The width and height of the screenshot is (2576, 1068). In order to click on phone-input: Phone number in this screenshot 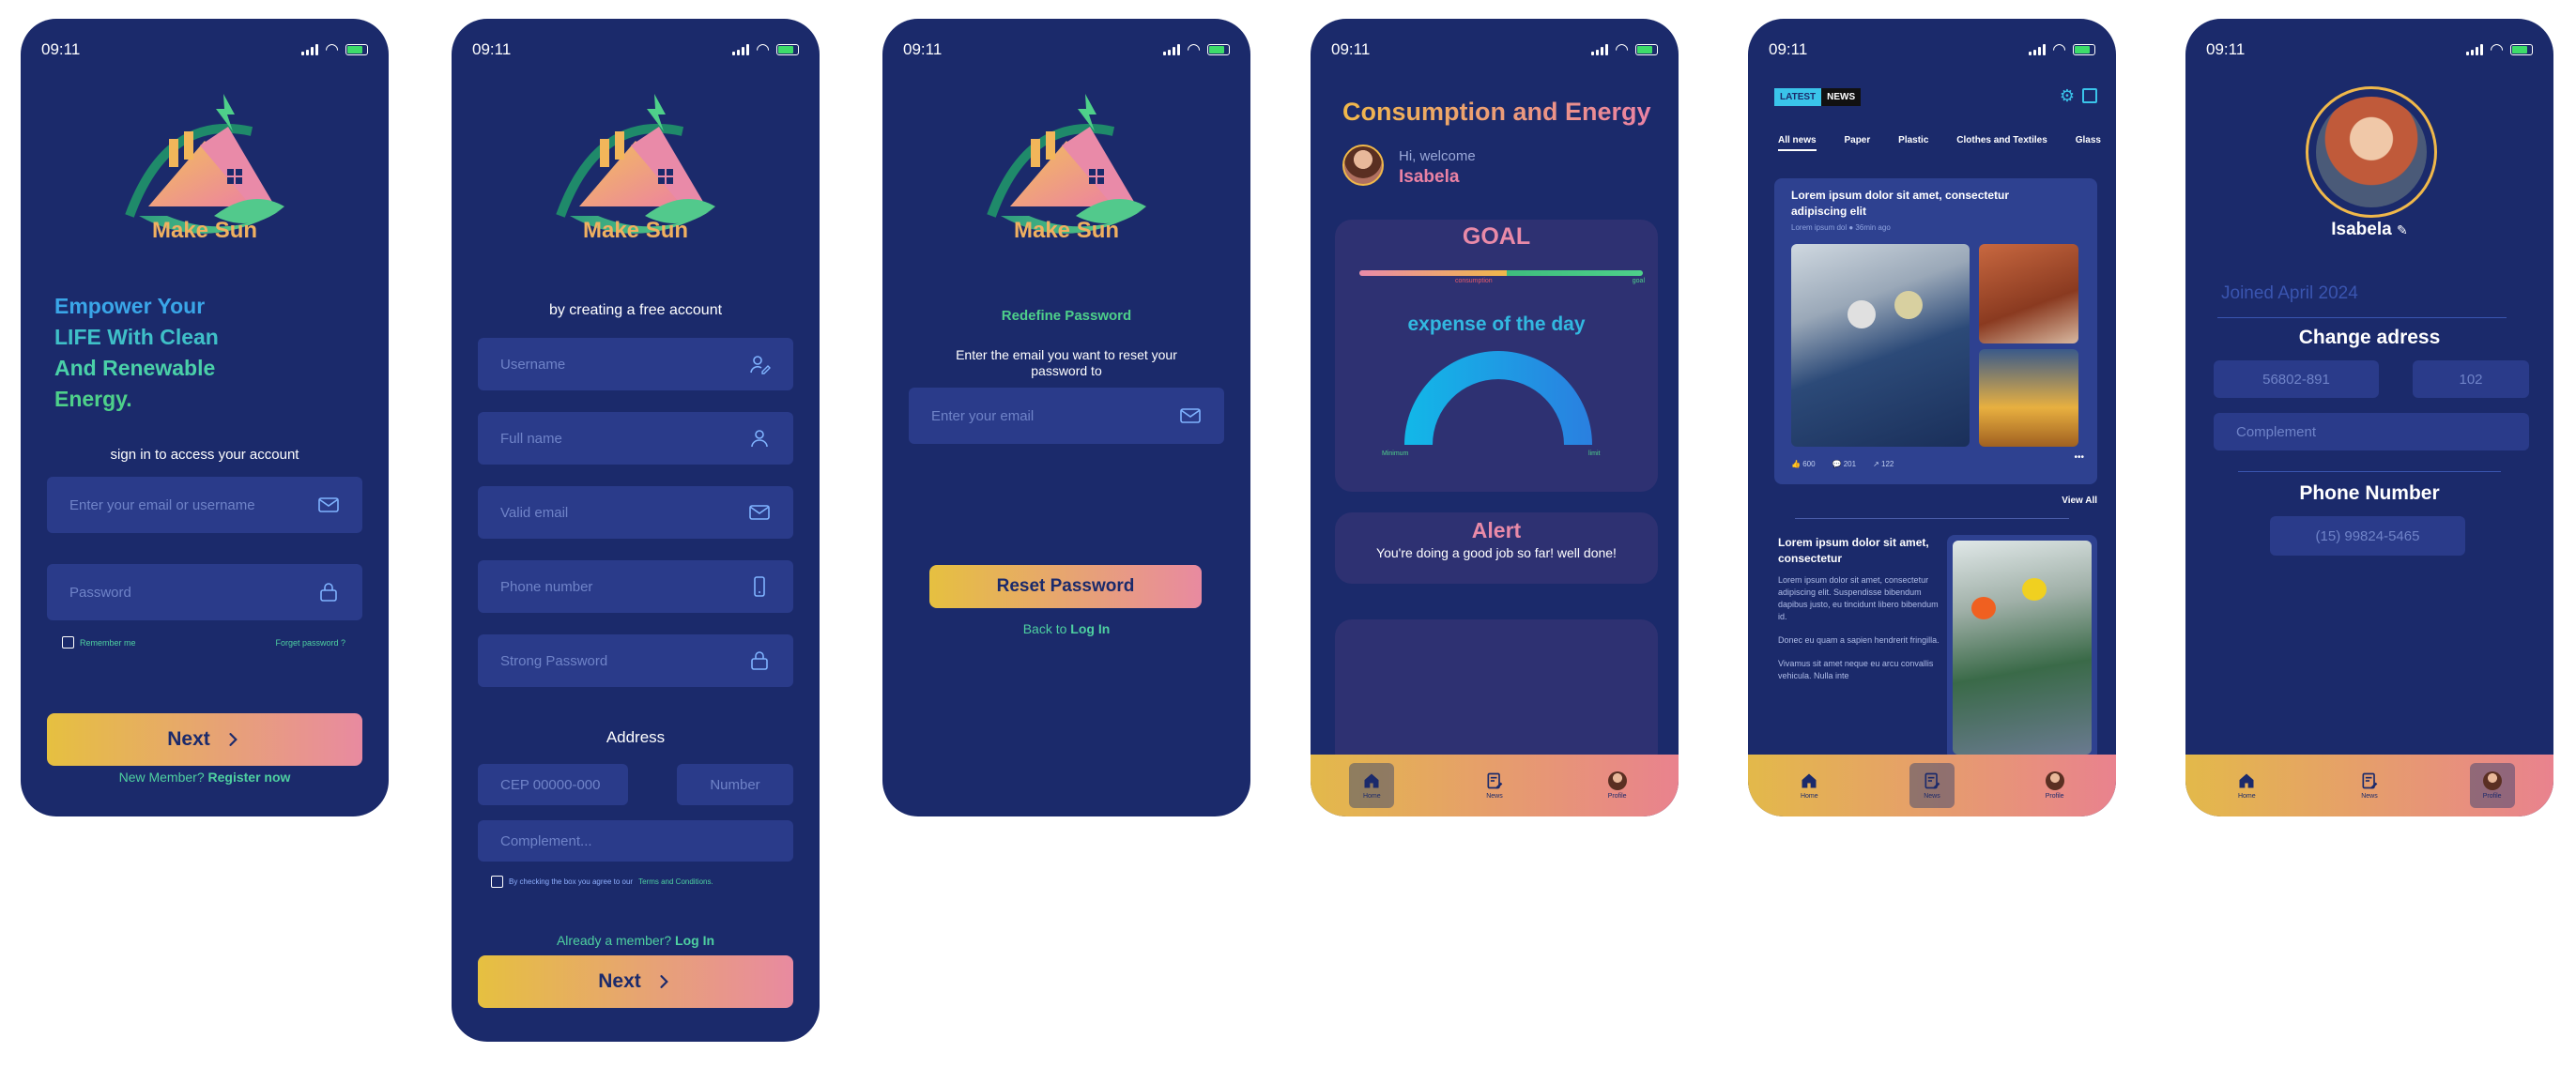, I will do `click(636, 586)`.